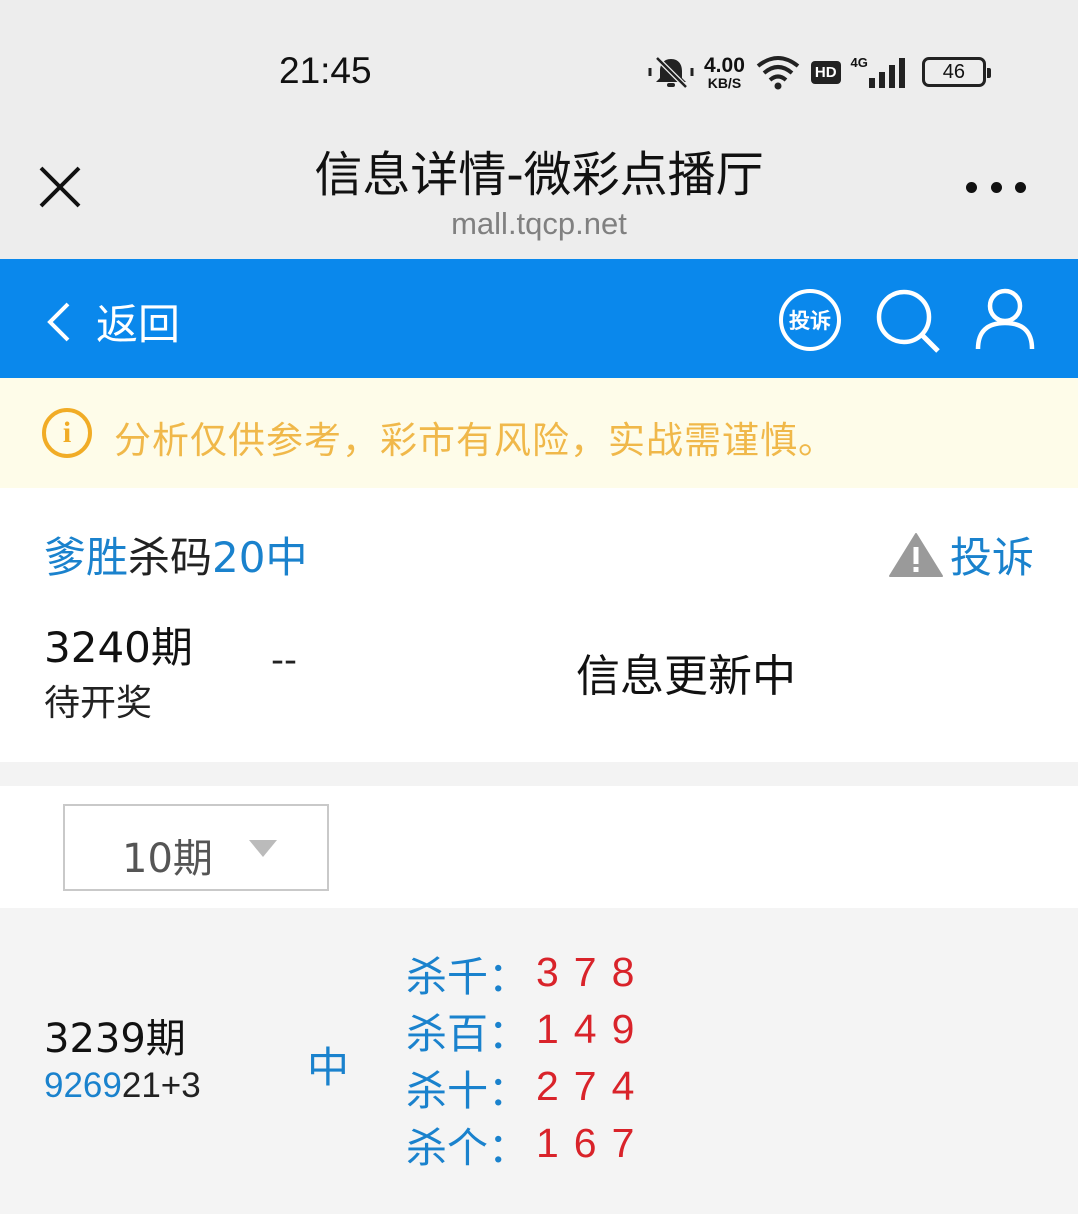 This screenshot has width=1078, height=1214. Describe the element at coordinates (686, 676) in the screenshot. I see `current-issue-info: 信息更新中` at that location.